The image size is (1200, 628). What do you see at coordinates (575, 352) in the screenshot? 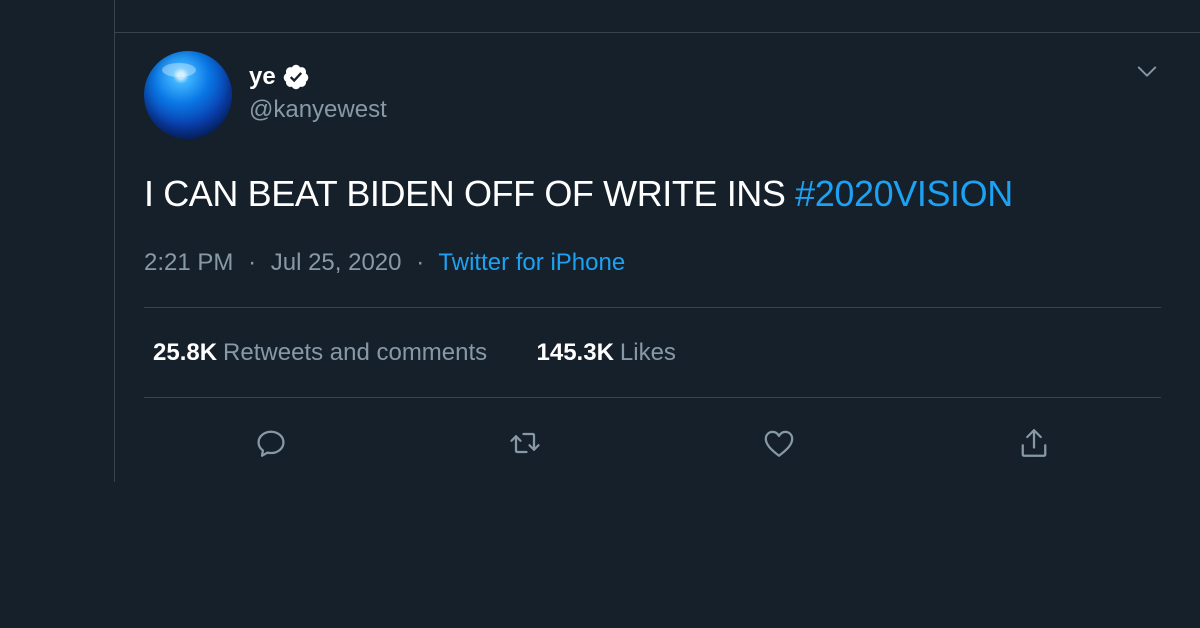
I see `likes-count: 145.3K` at bounding box center [575, 352].